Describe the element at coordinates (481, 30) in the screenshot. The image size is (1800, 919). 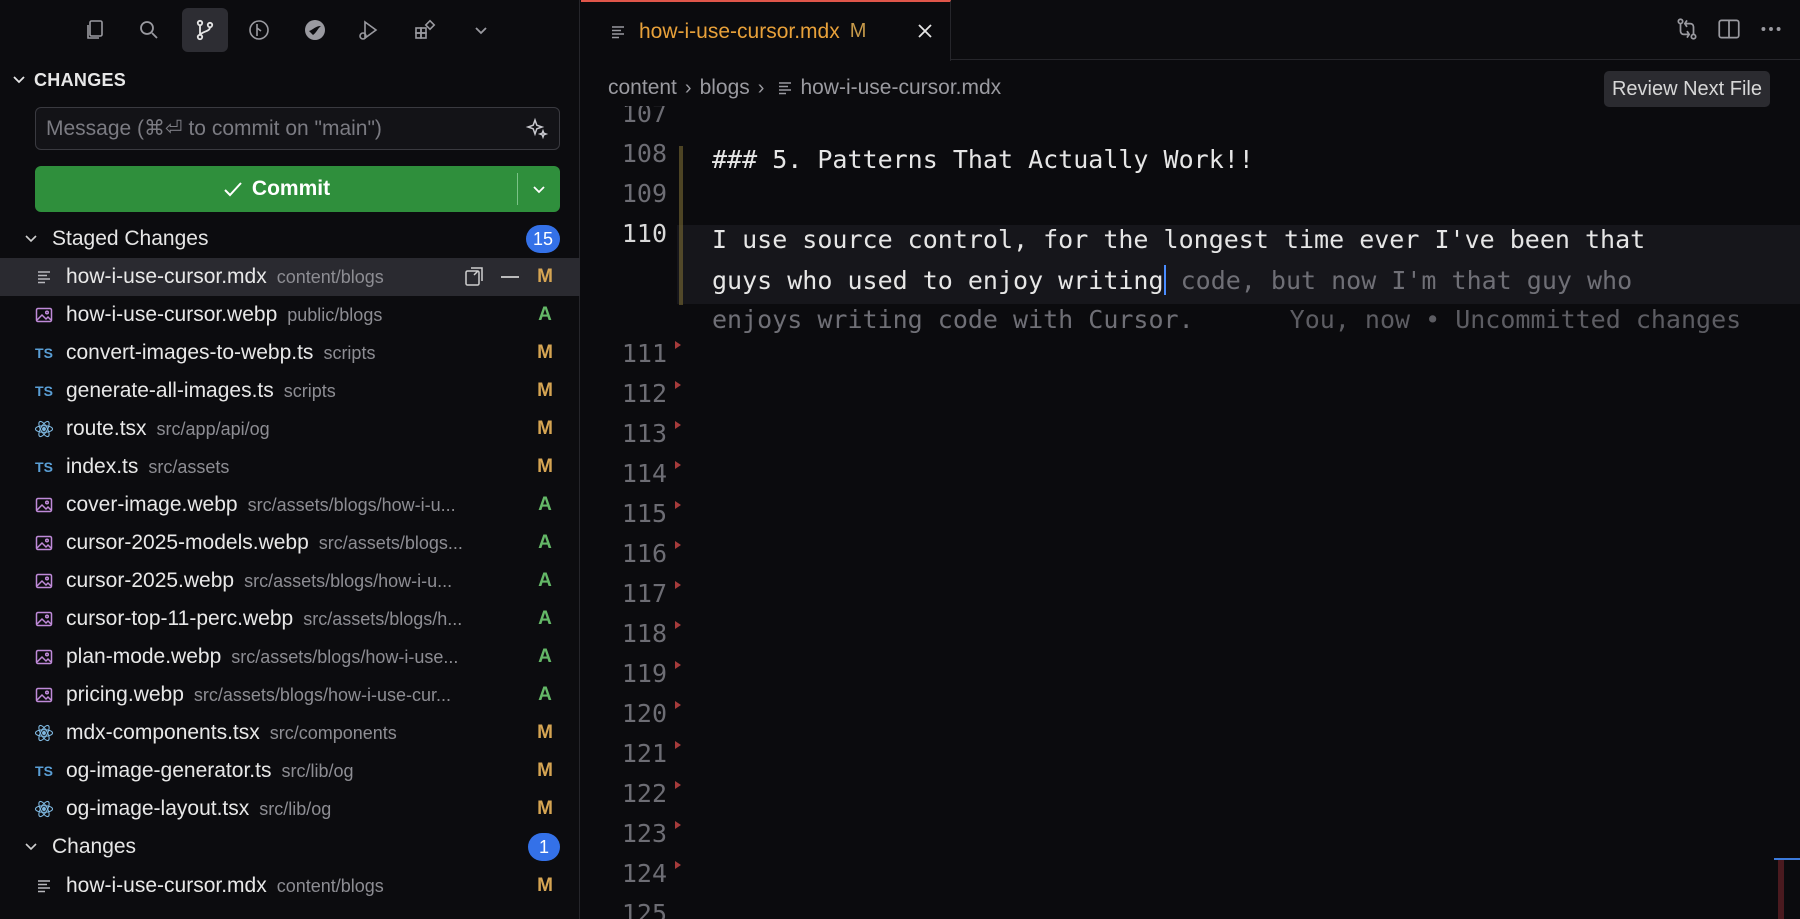
I see `more-chevron-icon` at that location.